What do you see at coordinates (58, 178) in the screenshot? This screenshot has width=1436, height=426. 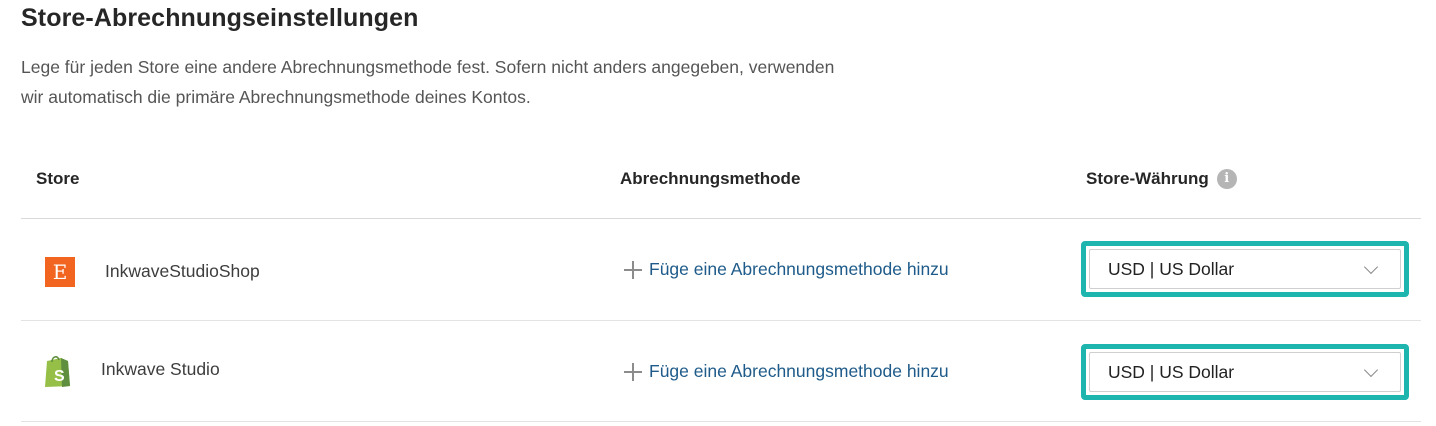 I see `column-header-store: Store` at bounding box center [58, 178].